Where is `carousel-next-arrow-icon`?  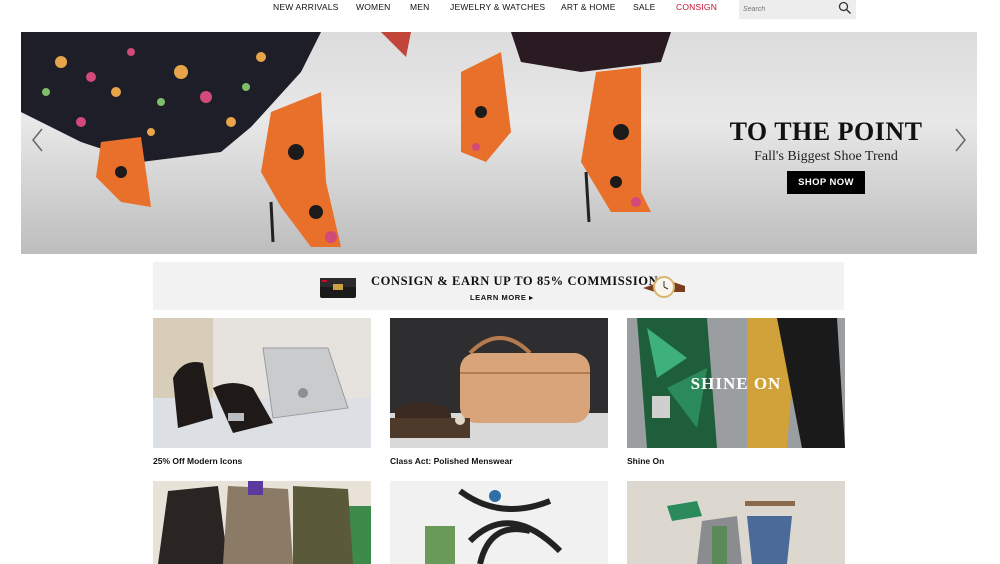 carousel-next-arrow-icon is located at coordinates (960, 140).